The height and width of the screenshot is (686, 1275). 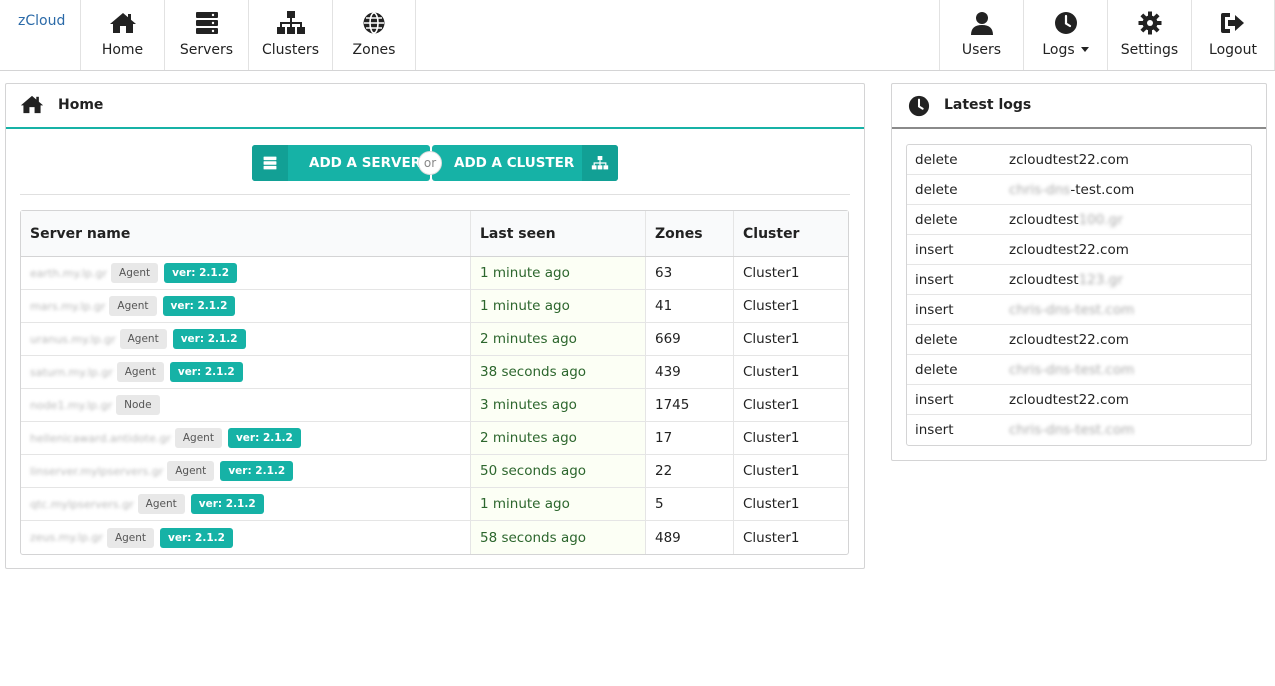 I want to click on zones-cell: 17, so click(x=690, y=438).